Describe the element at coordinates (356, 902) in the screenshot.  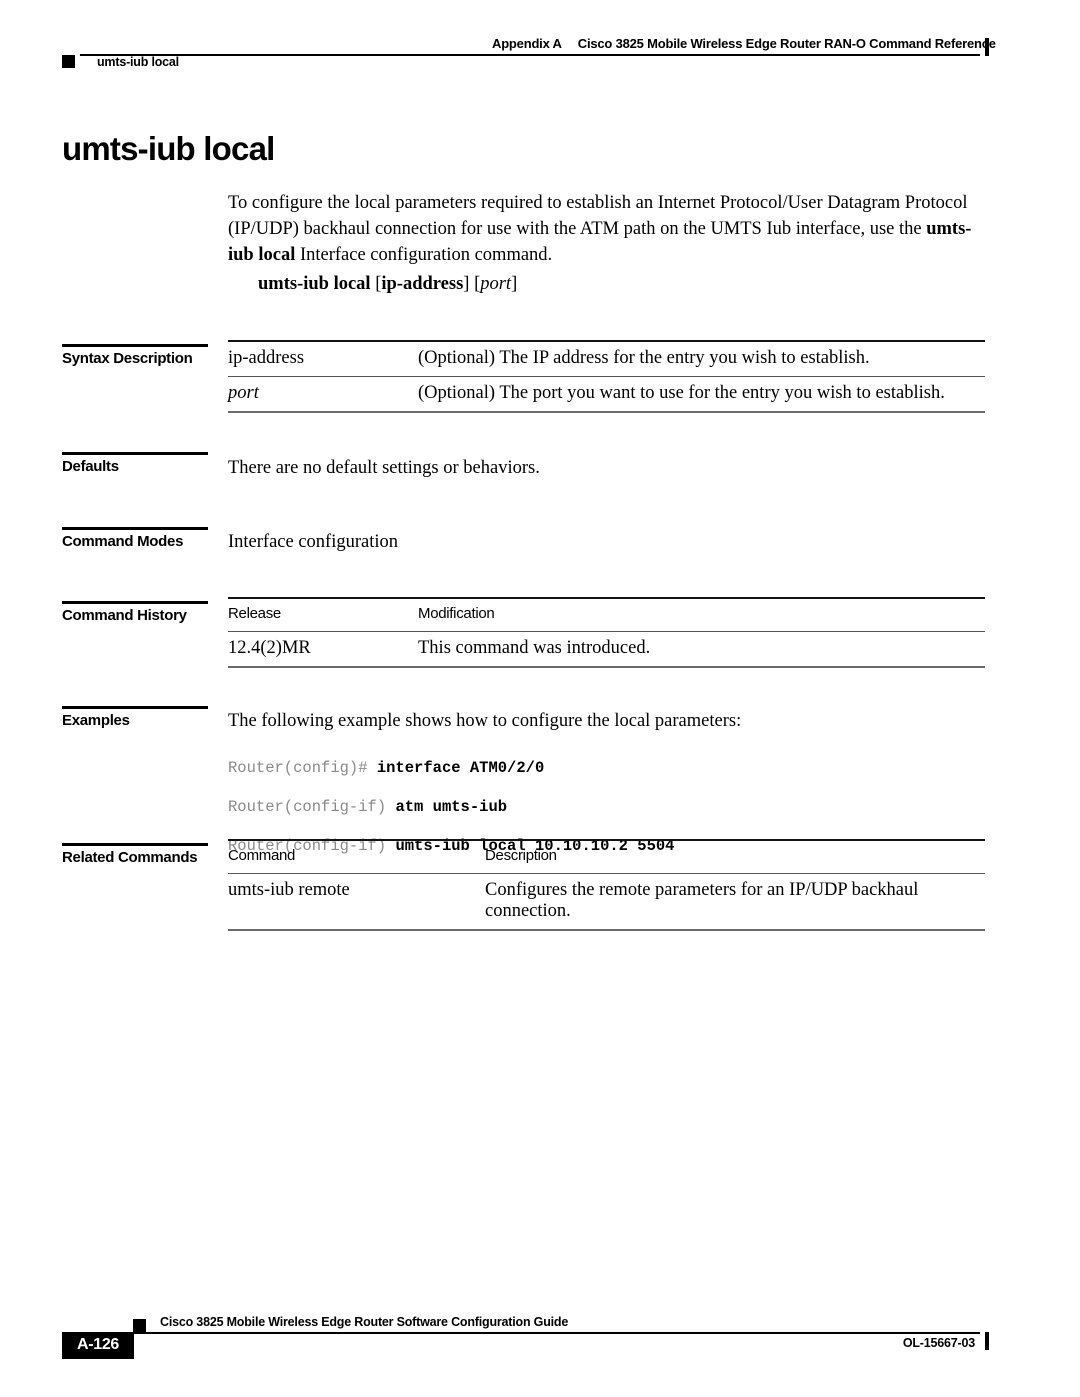
I see `related-command-name: umts-iub remote` at that location.